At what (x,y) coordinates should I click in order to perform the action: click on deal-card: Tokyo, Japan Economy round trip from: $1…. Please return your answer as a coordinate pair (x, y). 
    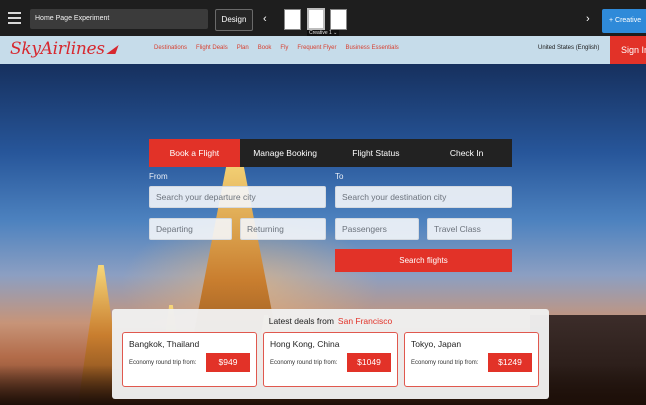
    Looking at the image, I should click on (471, 359).